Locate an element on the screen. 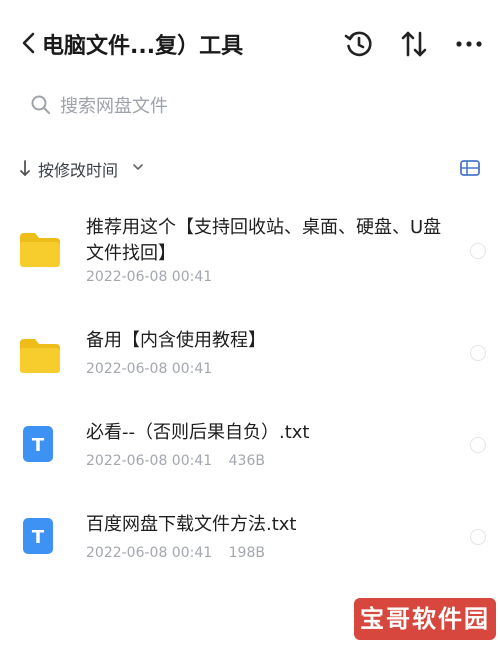 Image resolution: width=500 pixels, height=648 pixels. top-bar: 电脑文件...复）工具 is located at coordinates (250, 43).